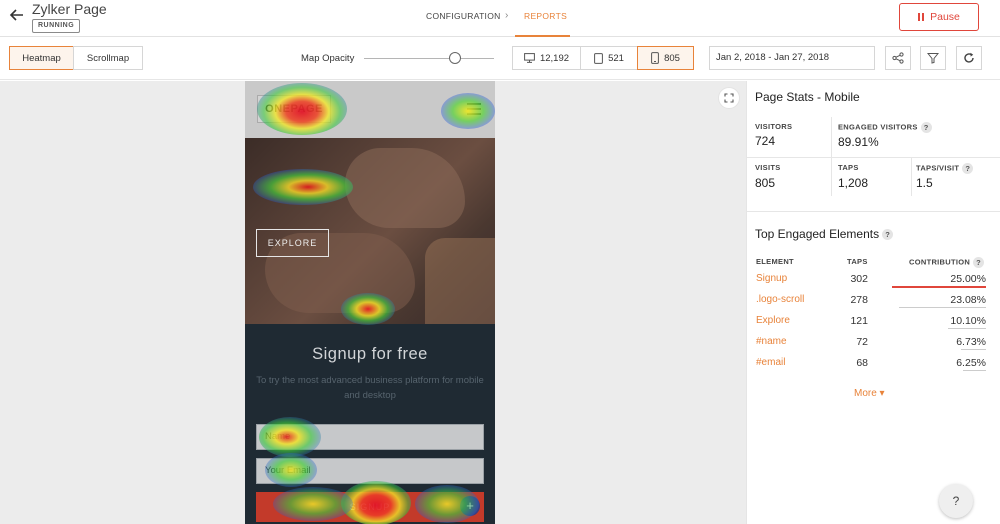  I want to click on taps-per-visit-label: TAPS/VISIT?, so click(945, 168).